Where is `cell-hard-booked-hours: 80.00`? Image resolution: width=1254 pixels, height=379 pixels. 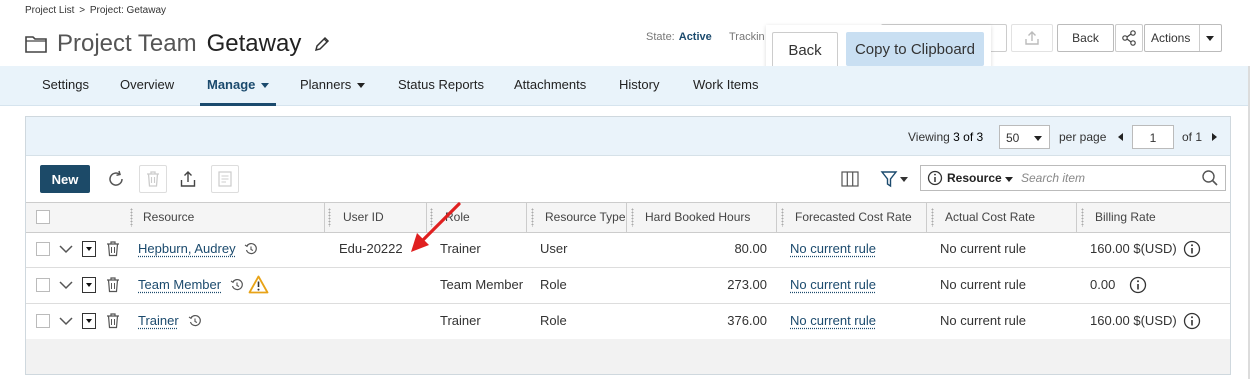
cell-hard-booked-hours: 80.00 is located at coordinates (750, 248).